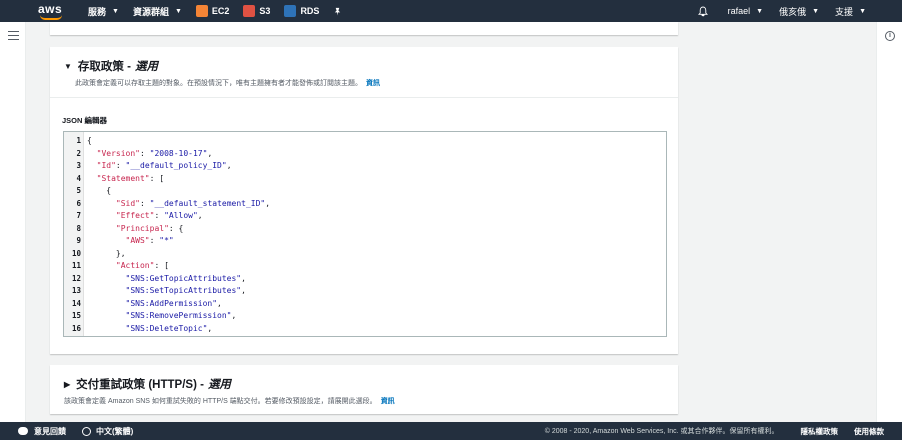  What do you see at coordinates (78, 190) in the screenshot?
I see `line-number: 5` at bounding box center [78, 190].